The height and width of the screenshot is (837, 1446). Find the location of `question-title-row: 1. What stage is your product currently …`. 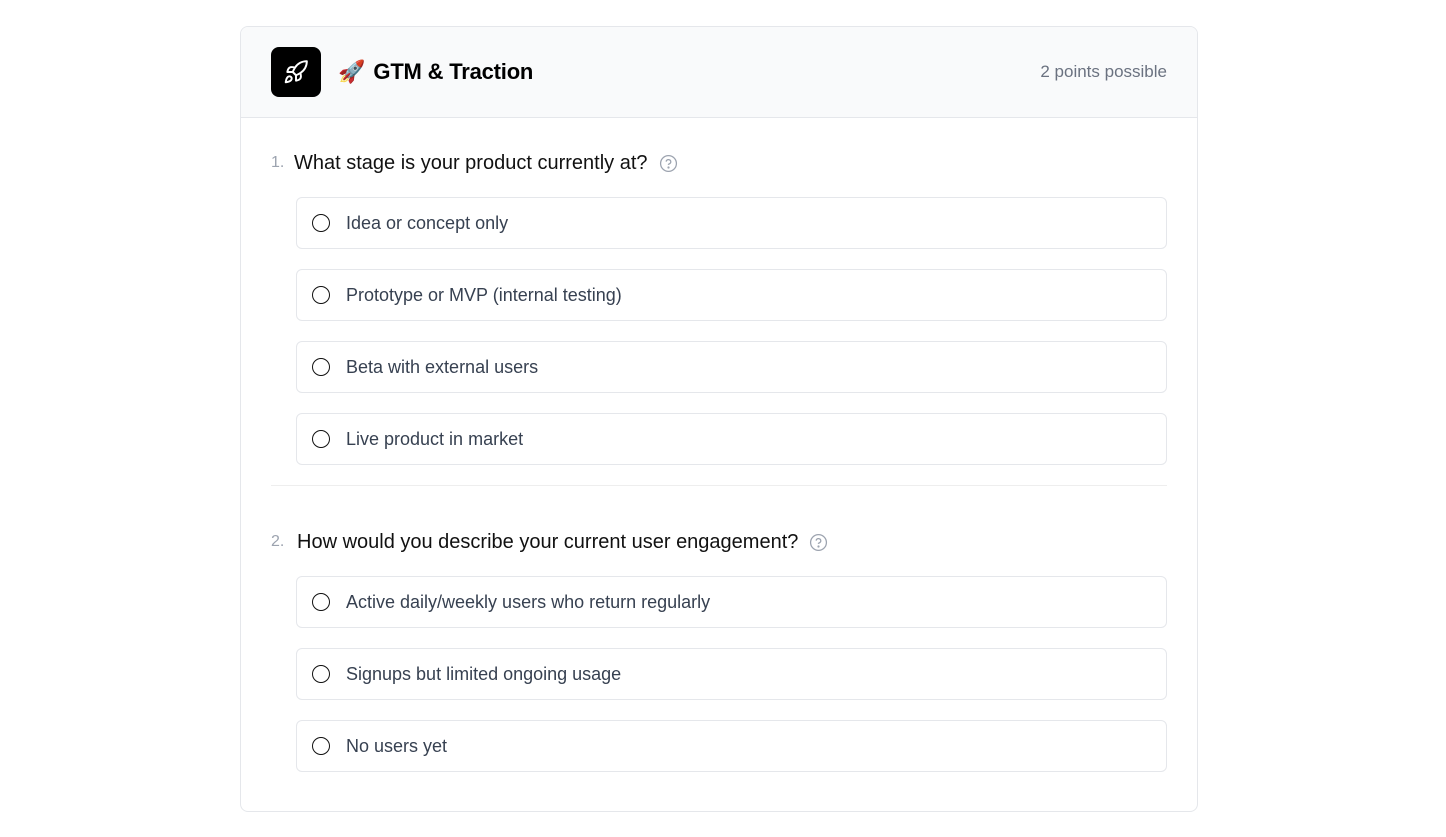

question-title-row: 1. What stage is your product currently … is located at coordinates (719, 163).